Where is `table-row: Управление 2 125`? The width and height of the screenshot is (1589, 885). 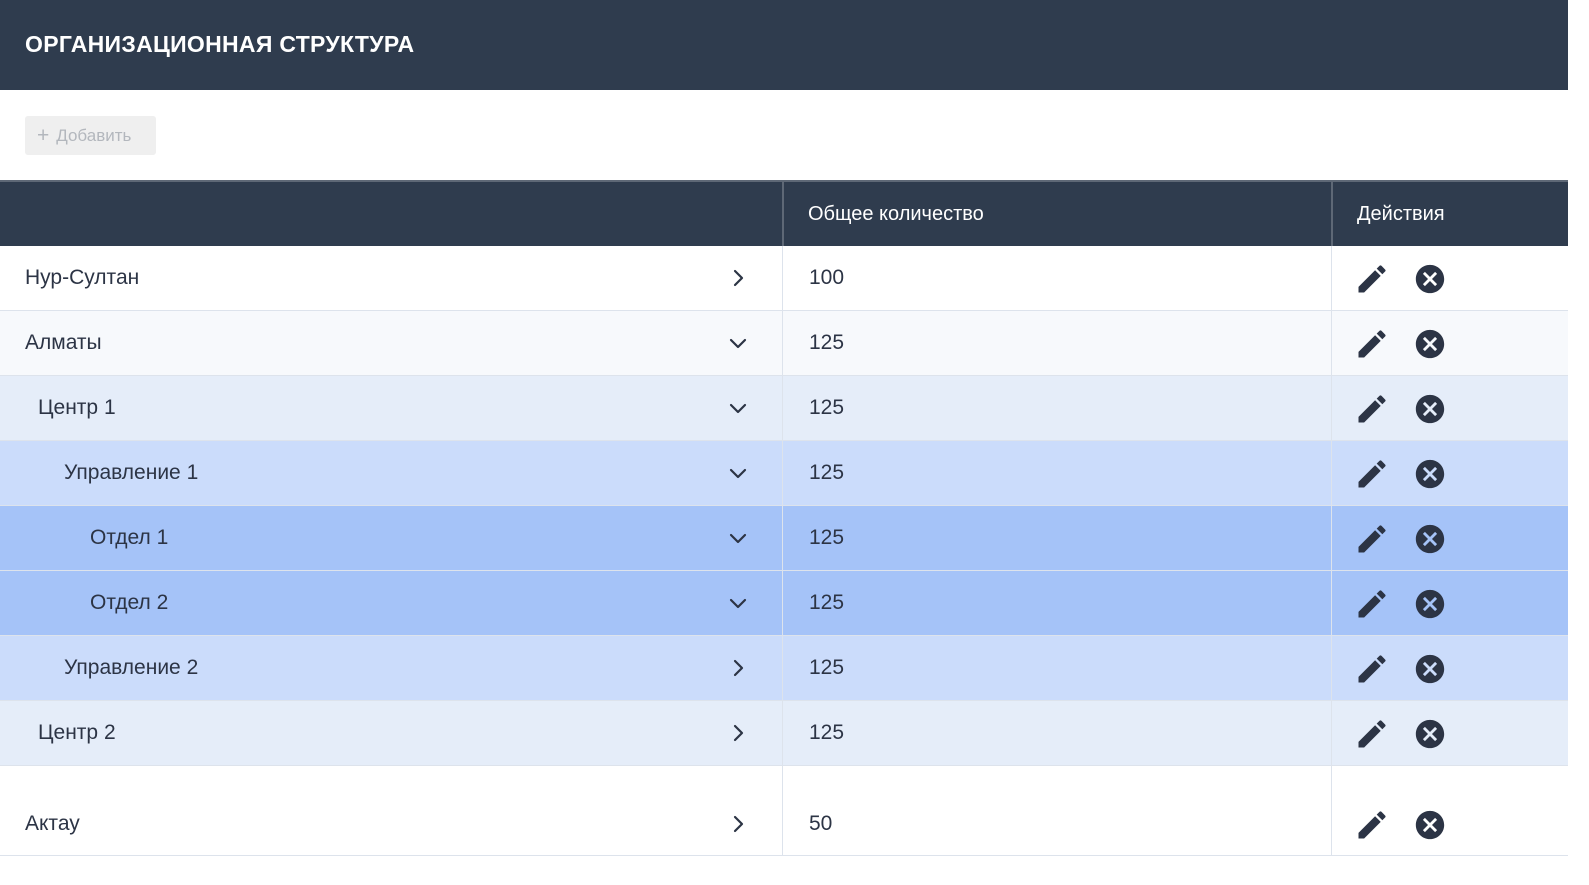 table-row: Управление 2 125 is located at coordinates (784, 668).